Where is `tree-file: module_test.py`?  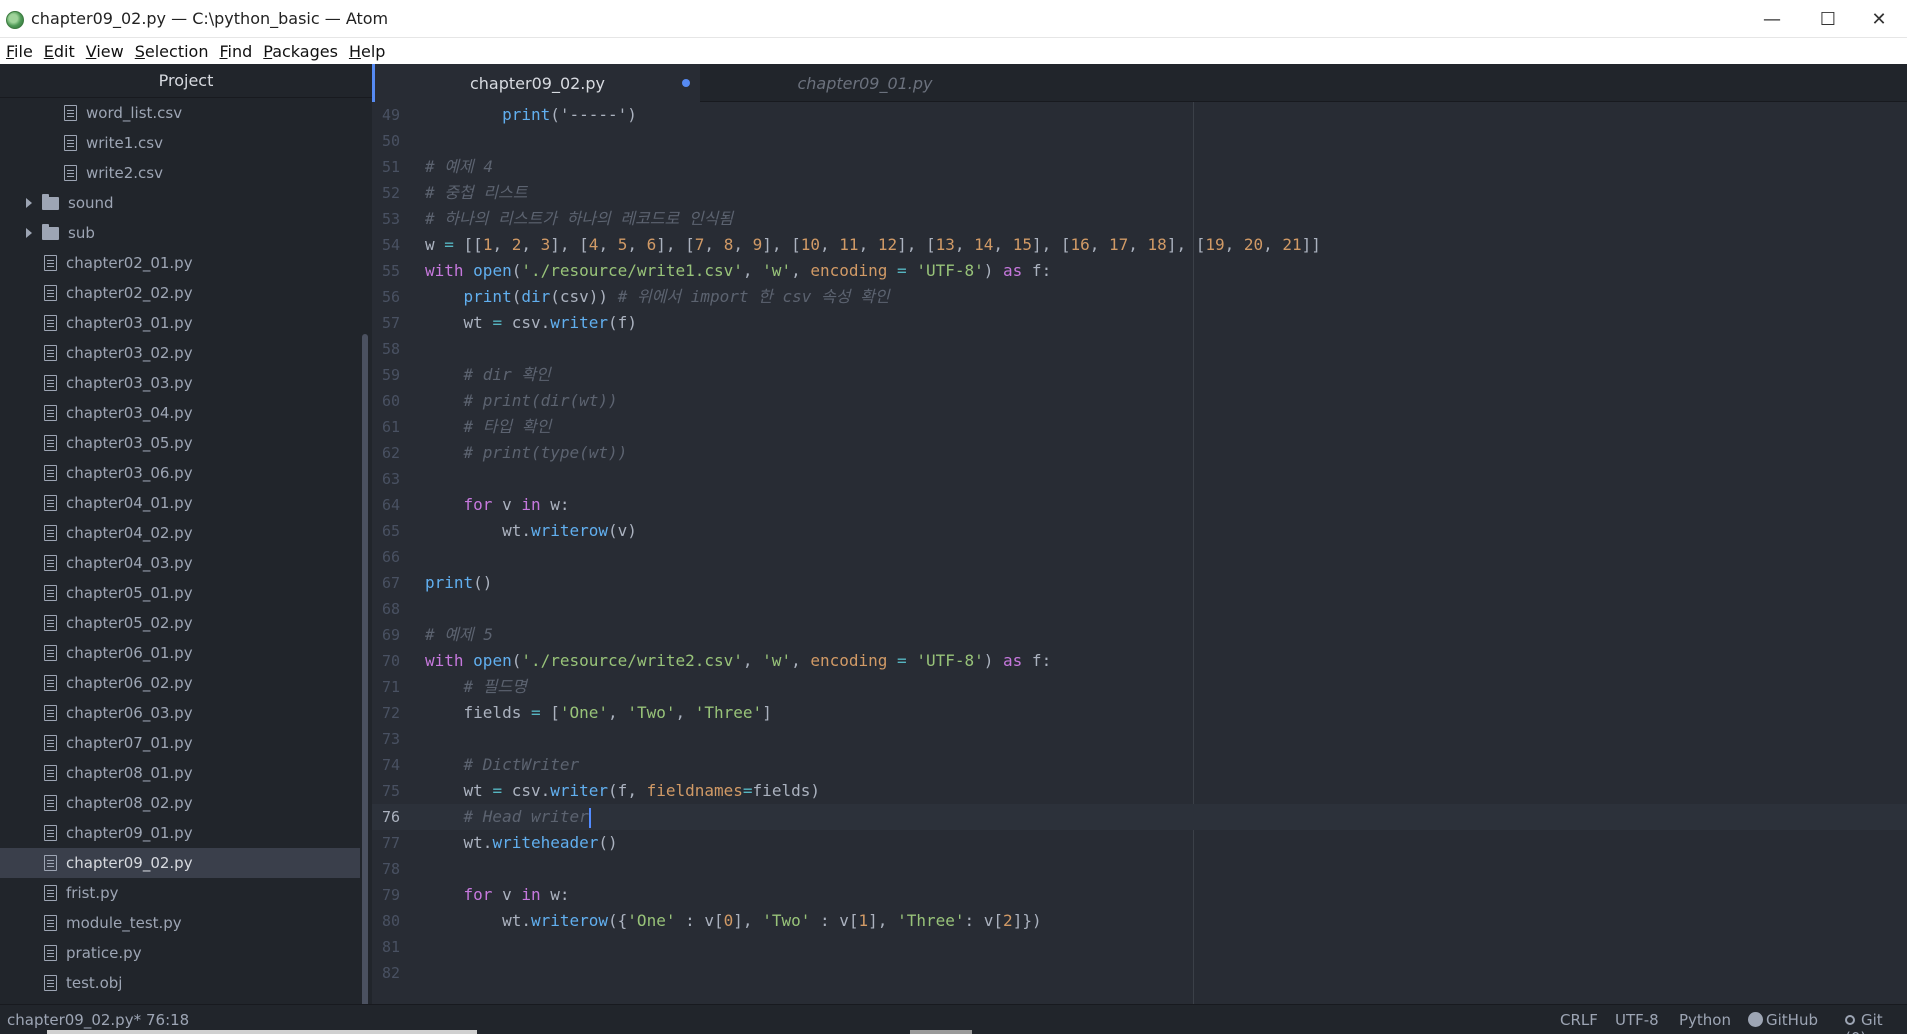
tree-file: module_test.py is located at coordinates (180, 923).